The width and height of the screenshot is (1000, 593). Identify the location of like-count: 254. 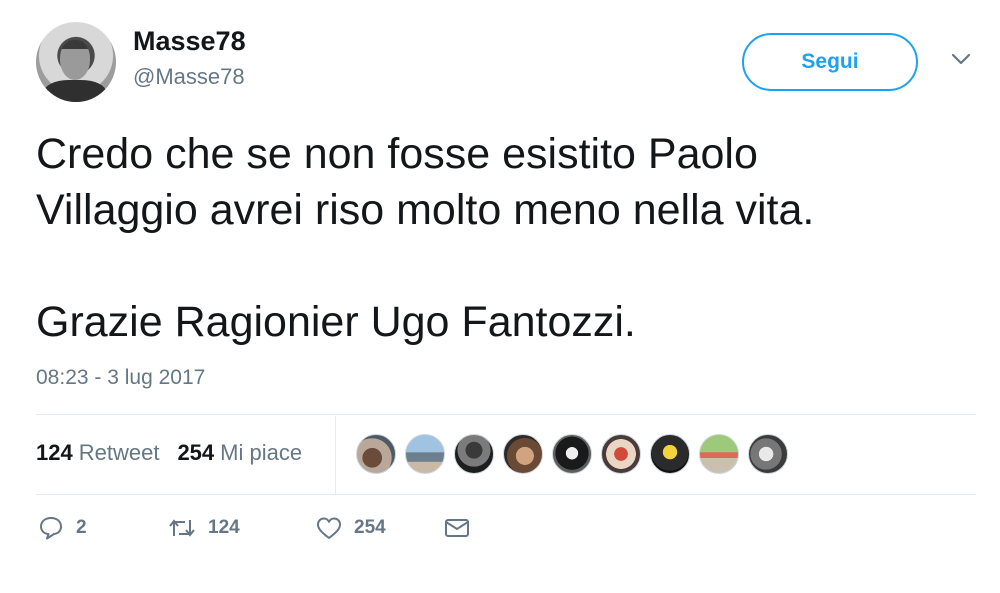
(370, 527).